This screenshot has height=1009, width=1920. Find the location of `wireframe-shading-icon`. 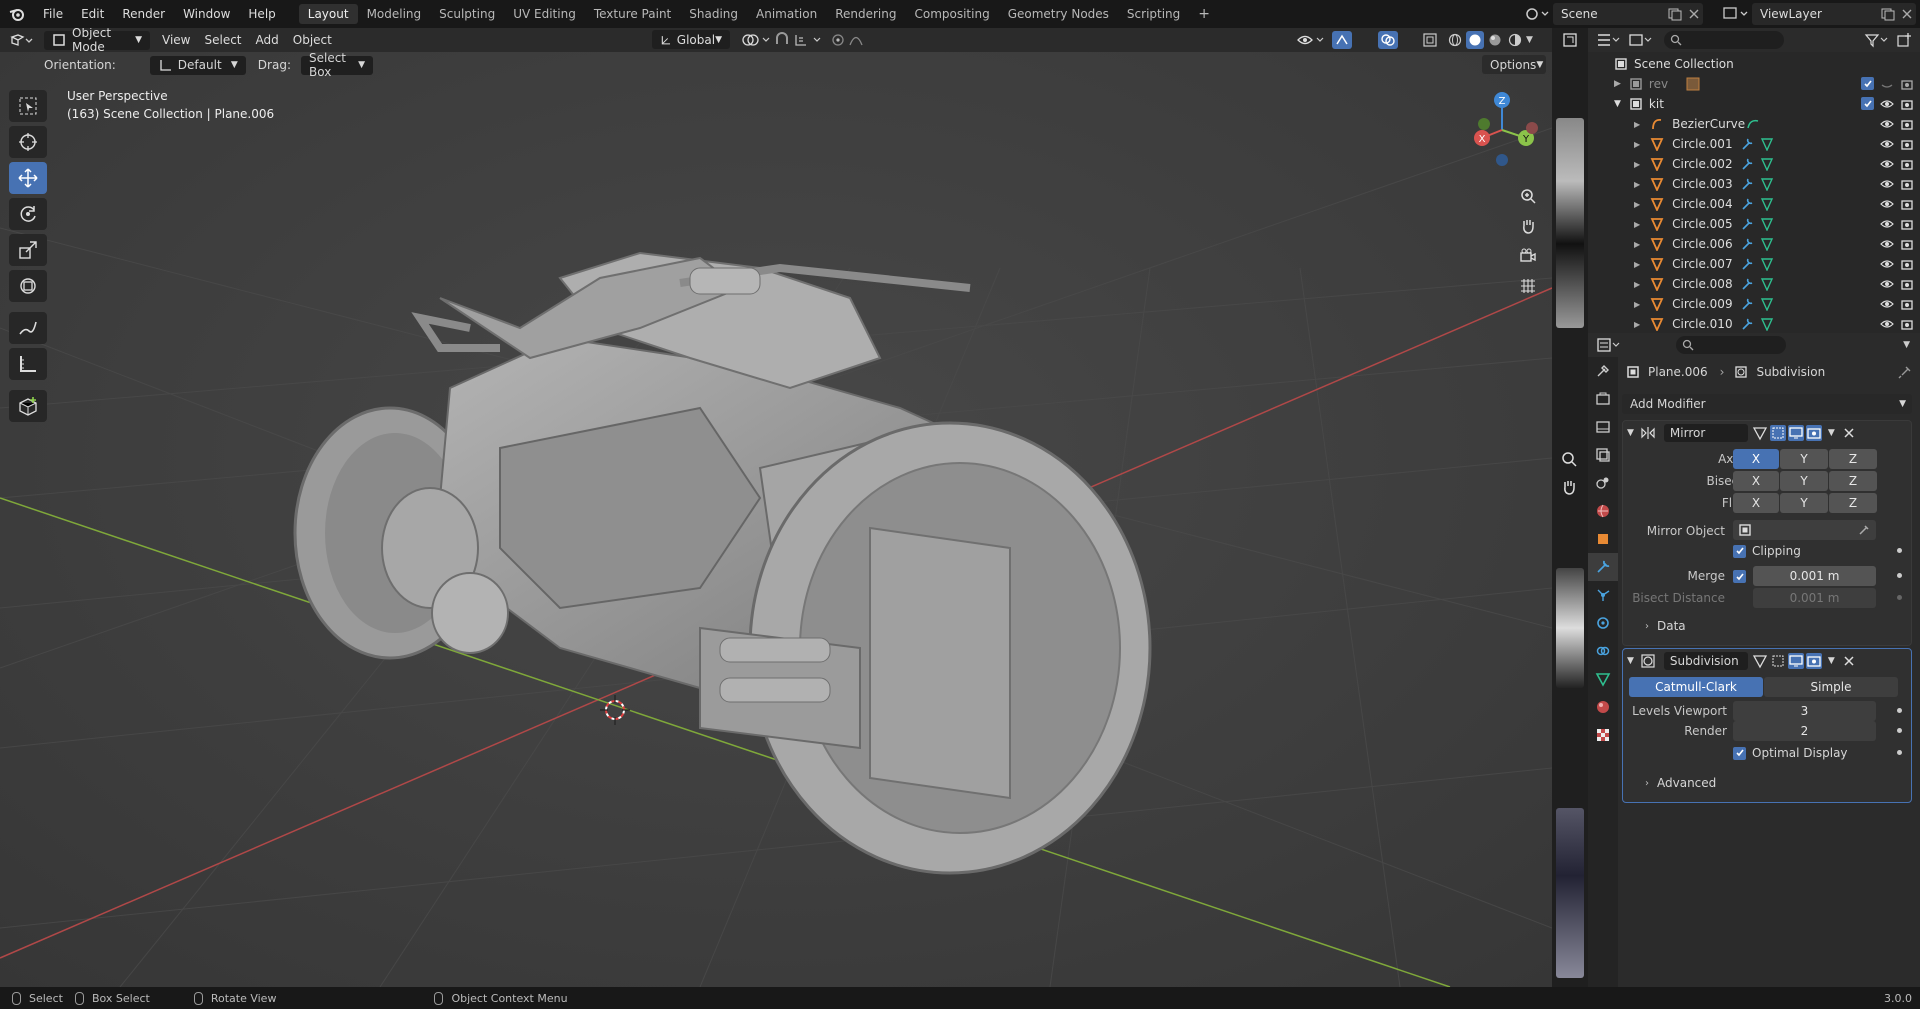

wireframe-shading-icon is located at coordinates (1455, 40).